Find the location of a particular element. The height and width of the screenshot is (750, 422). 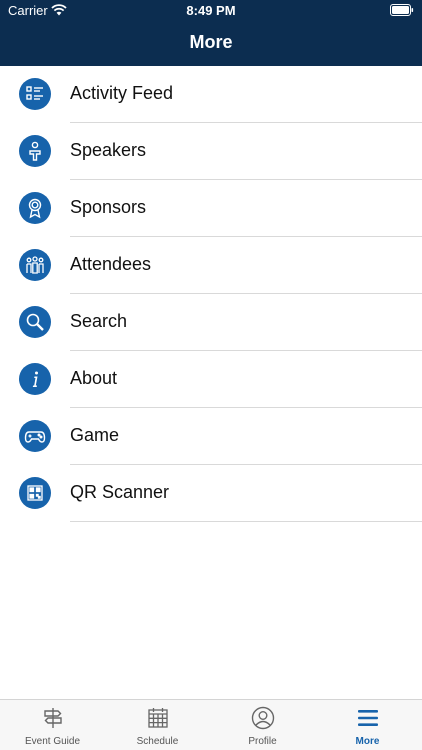

tab-bar: Event Guide Schedule Profile More is located at coordinates (211, 724).